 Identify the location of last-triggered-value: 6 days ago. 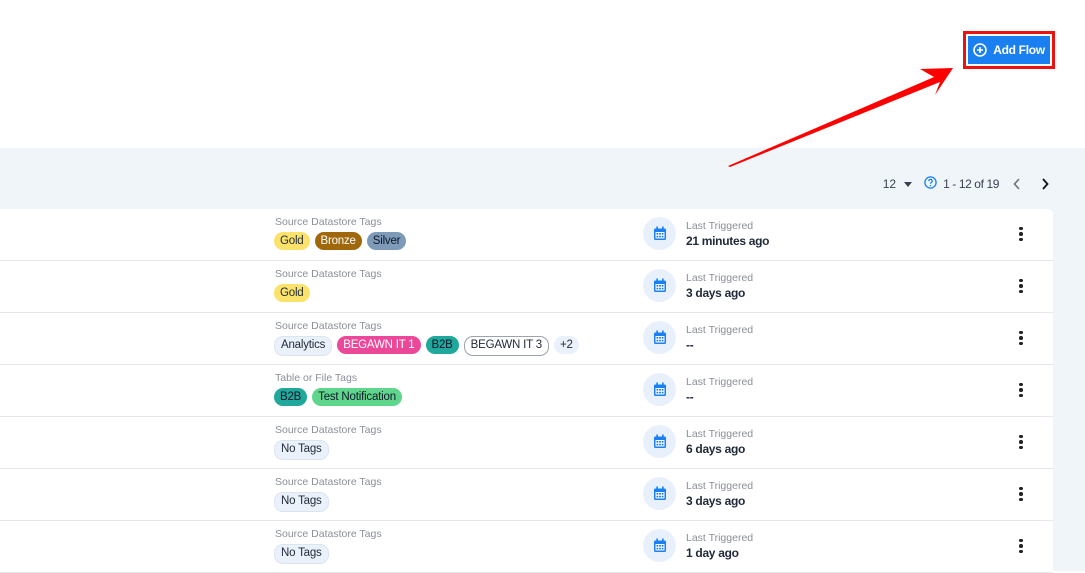
(716, 449).